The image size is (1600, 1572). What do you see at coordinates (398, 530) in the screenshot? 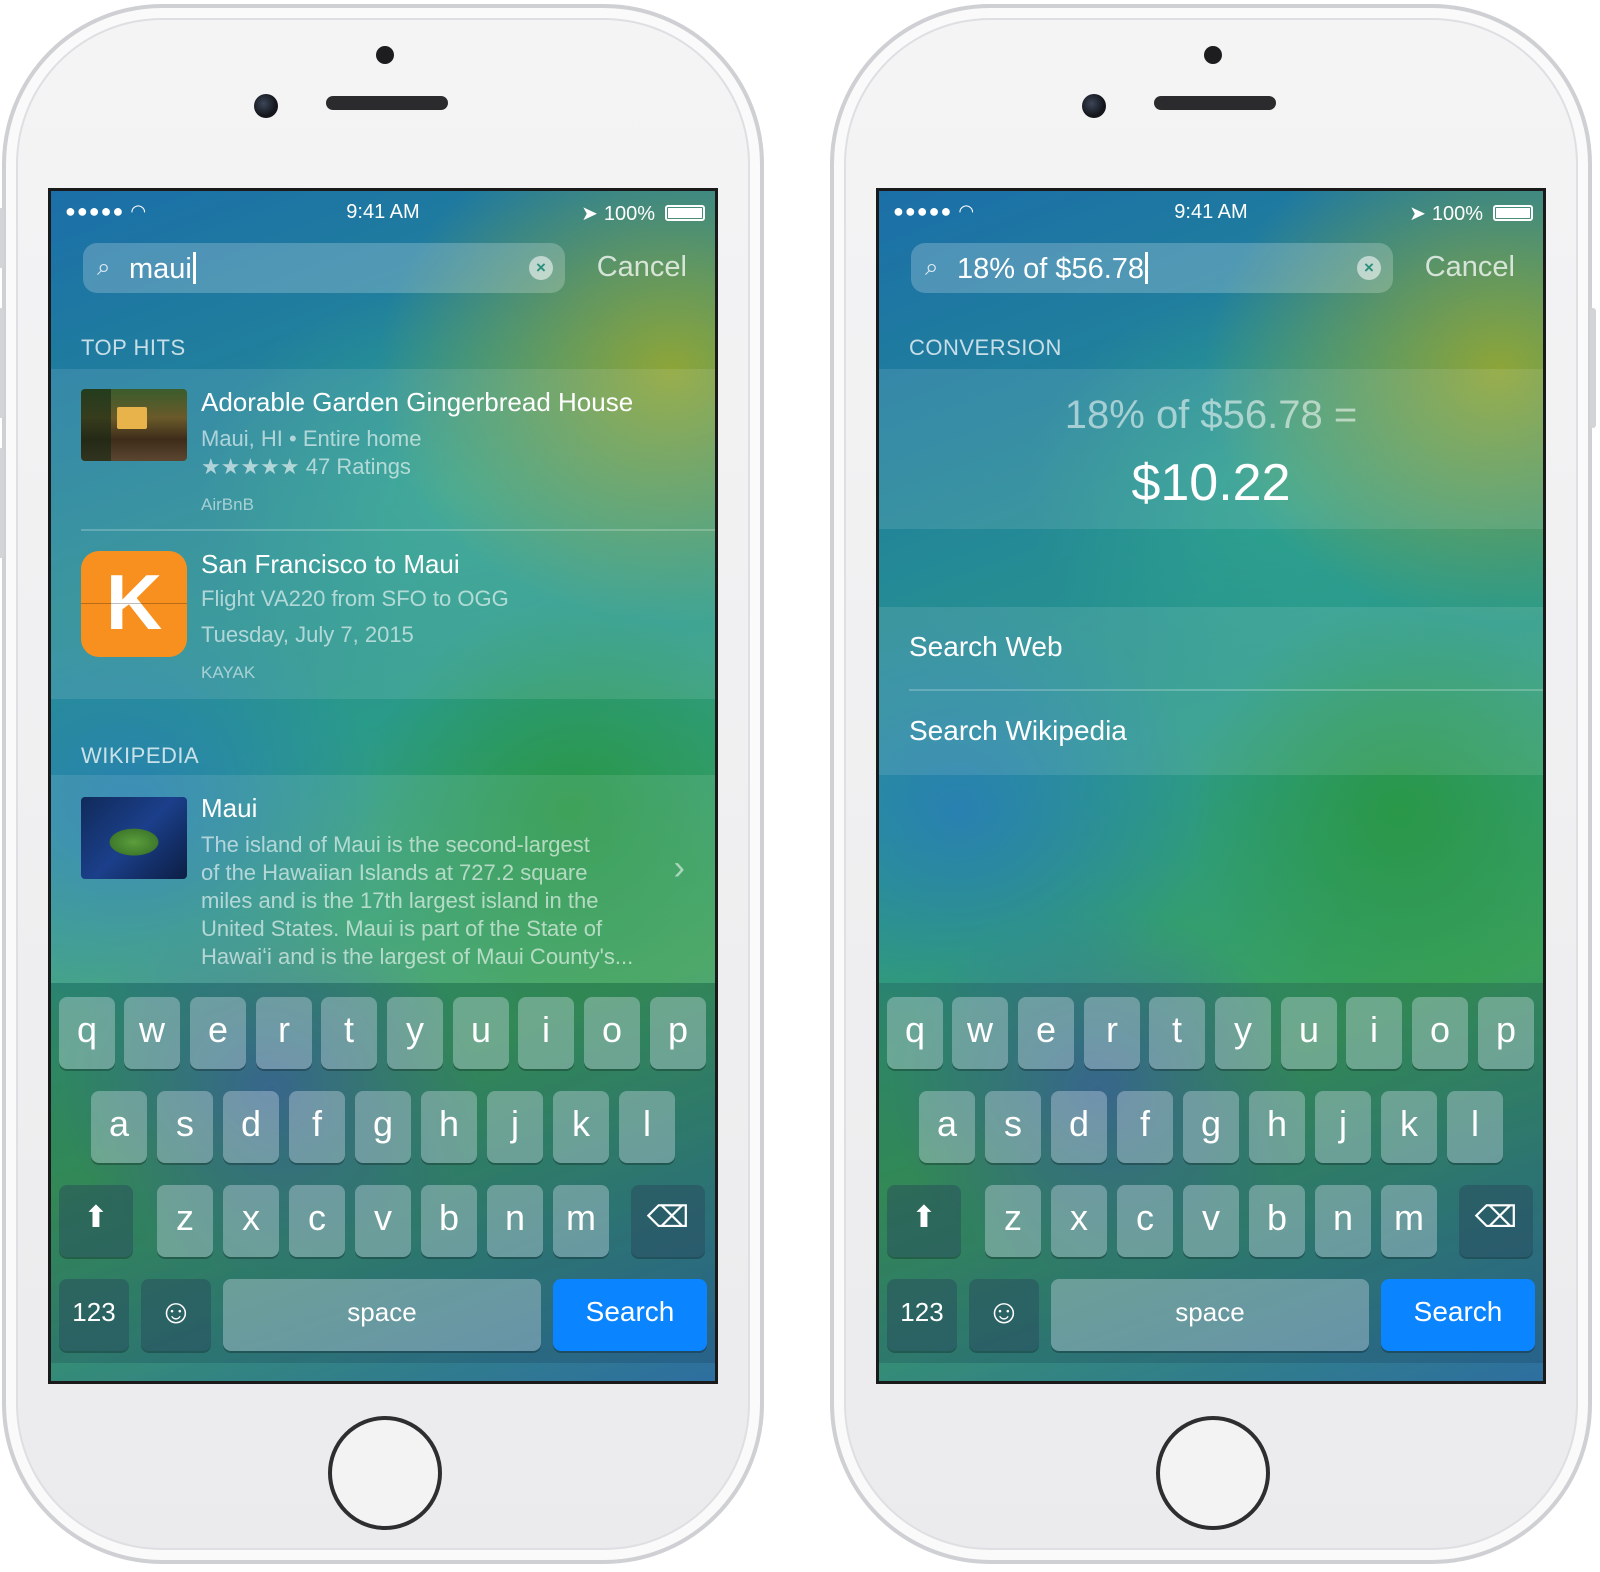
I see `divider` at bounding box center [398, 530].